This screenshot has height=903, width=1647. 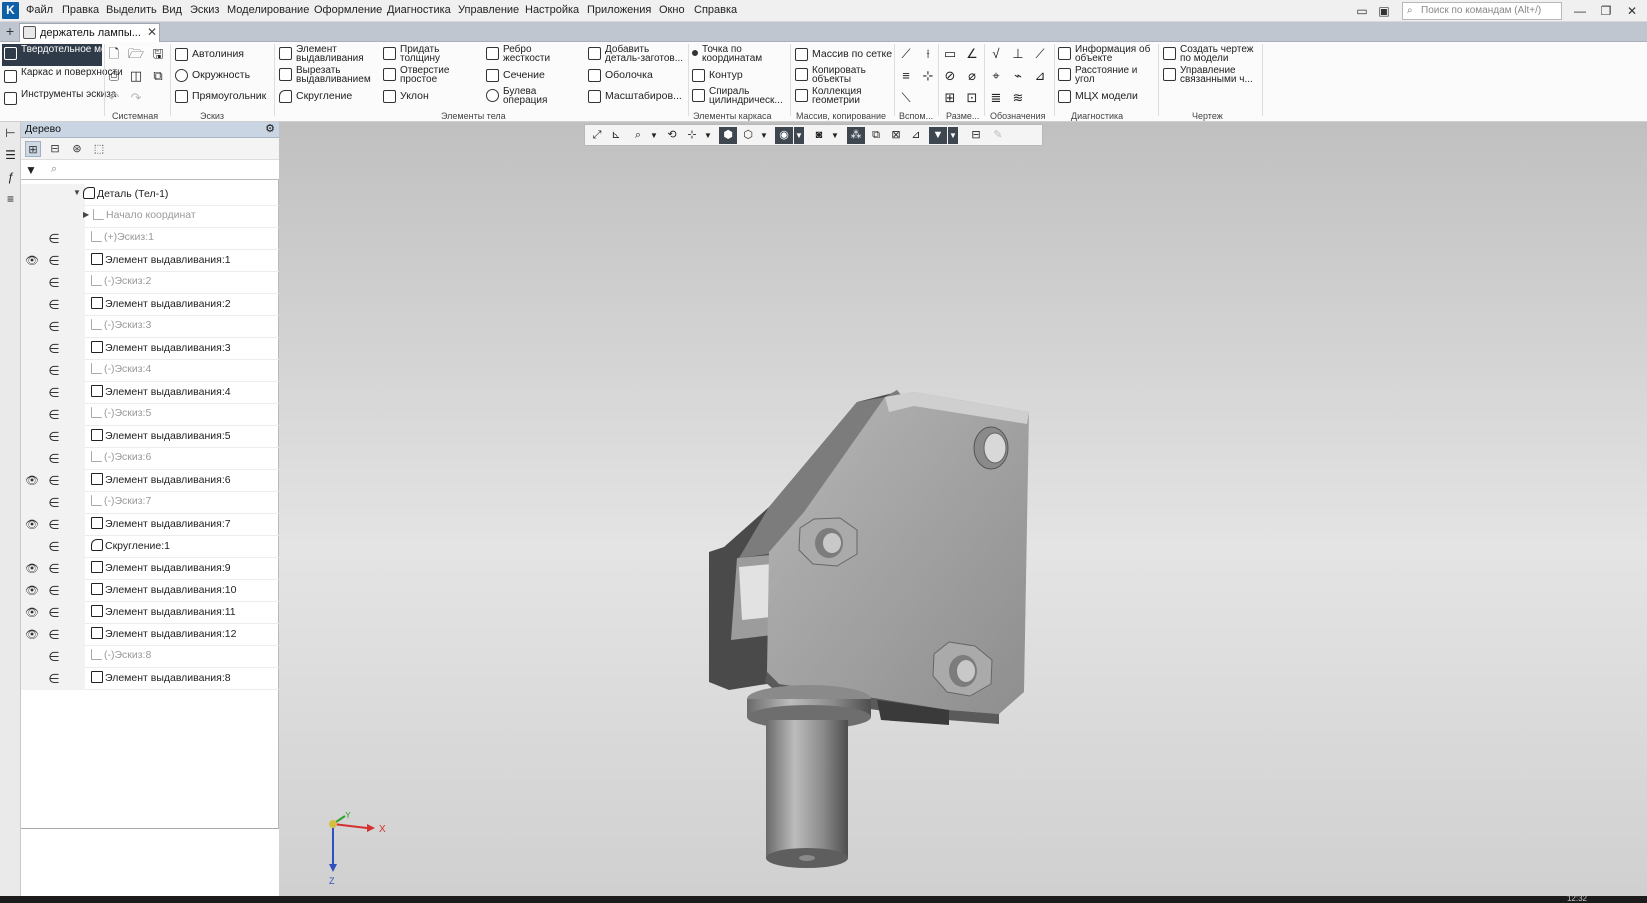 What do you see at coordinates (916, 135) in the screenshot?
I see `measure-icon: ⊿` at bounding box center [916, 135].